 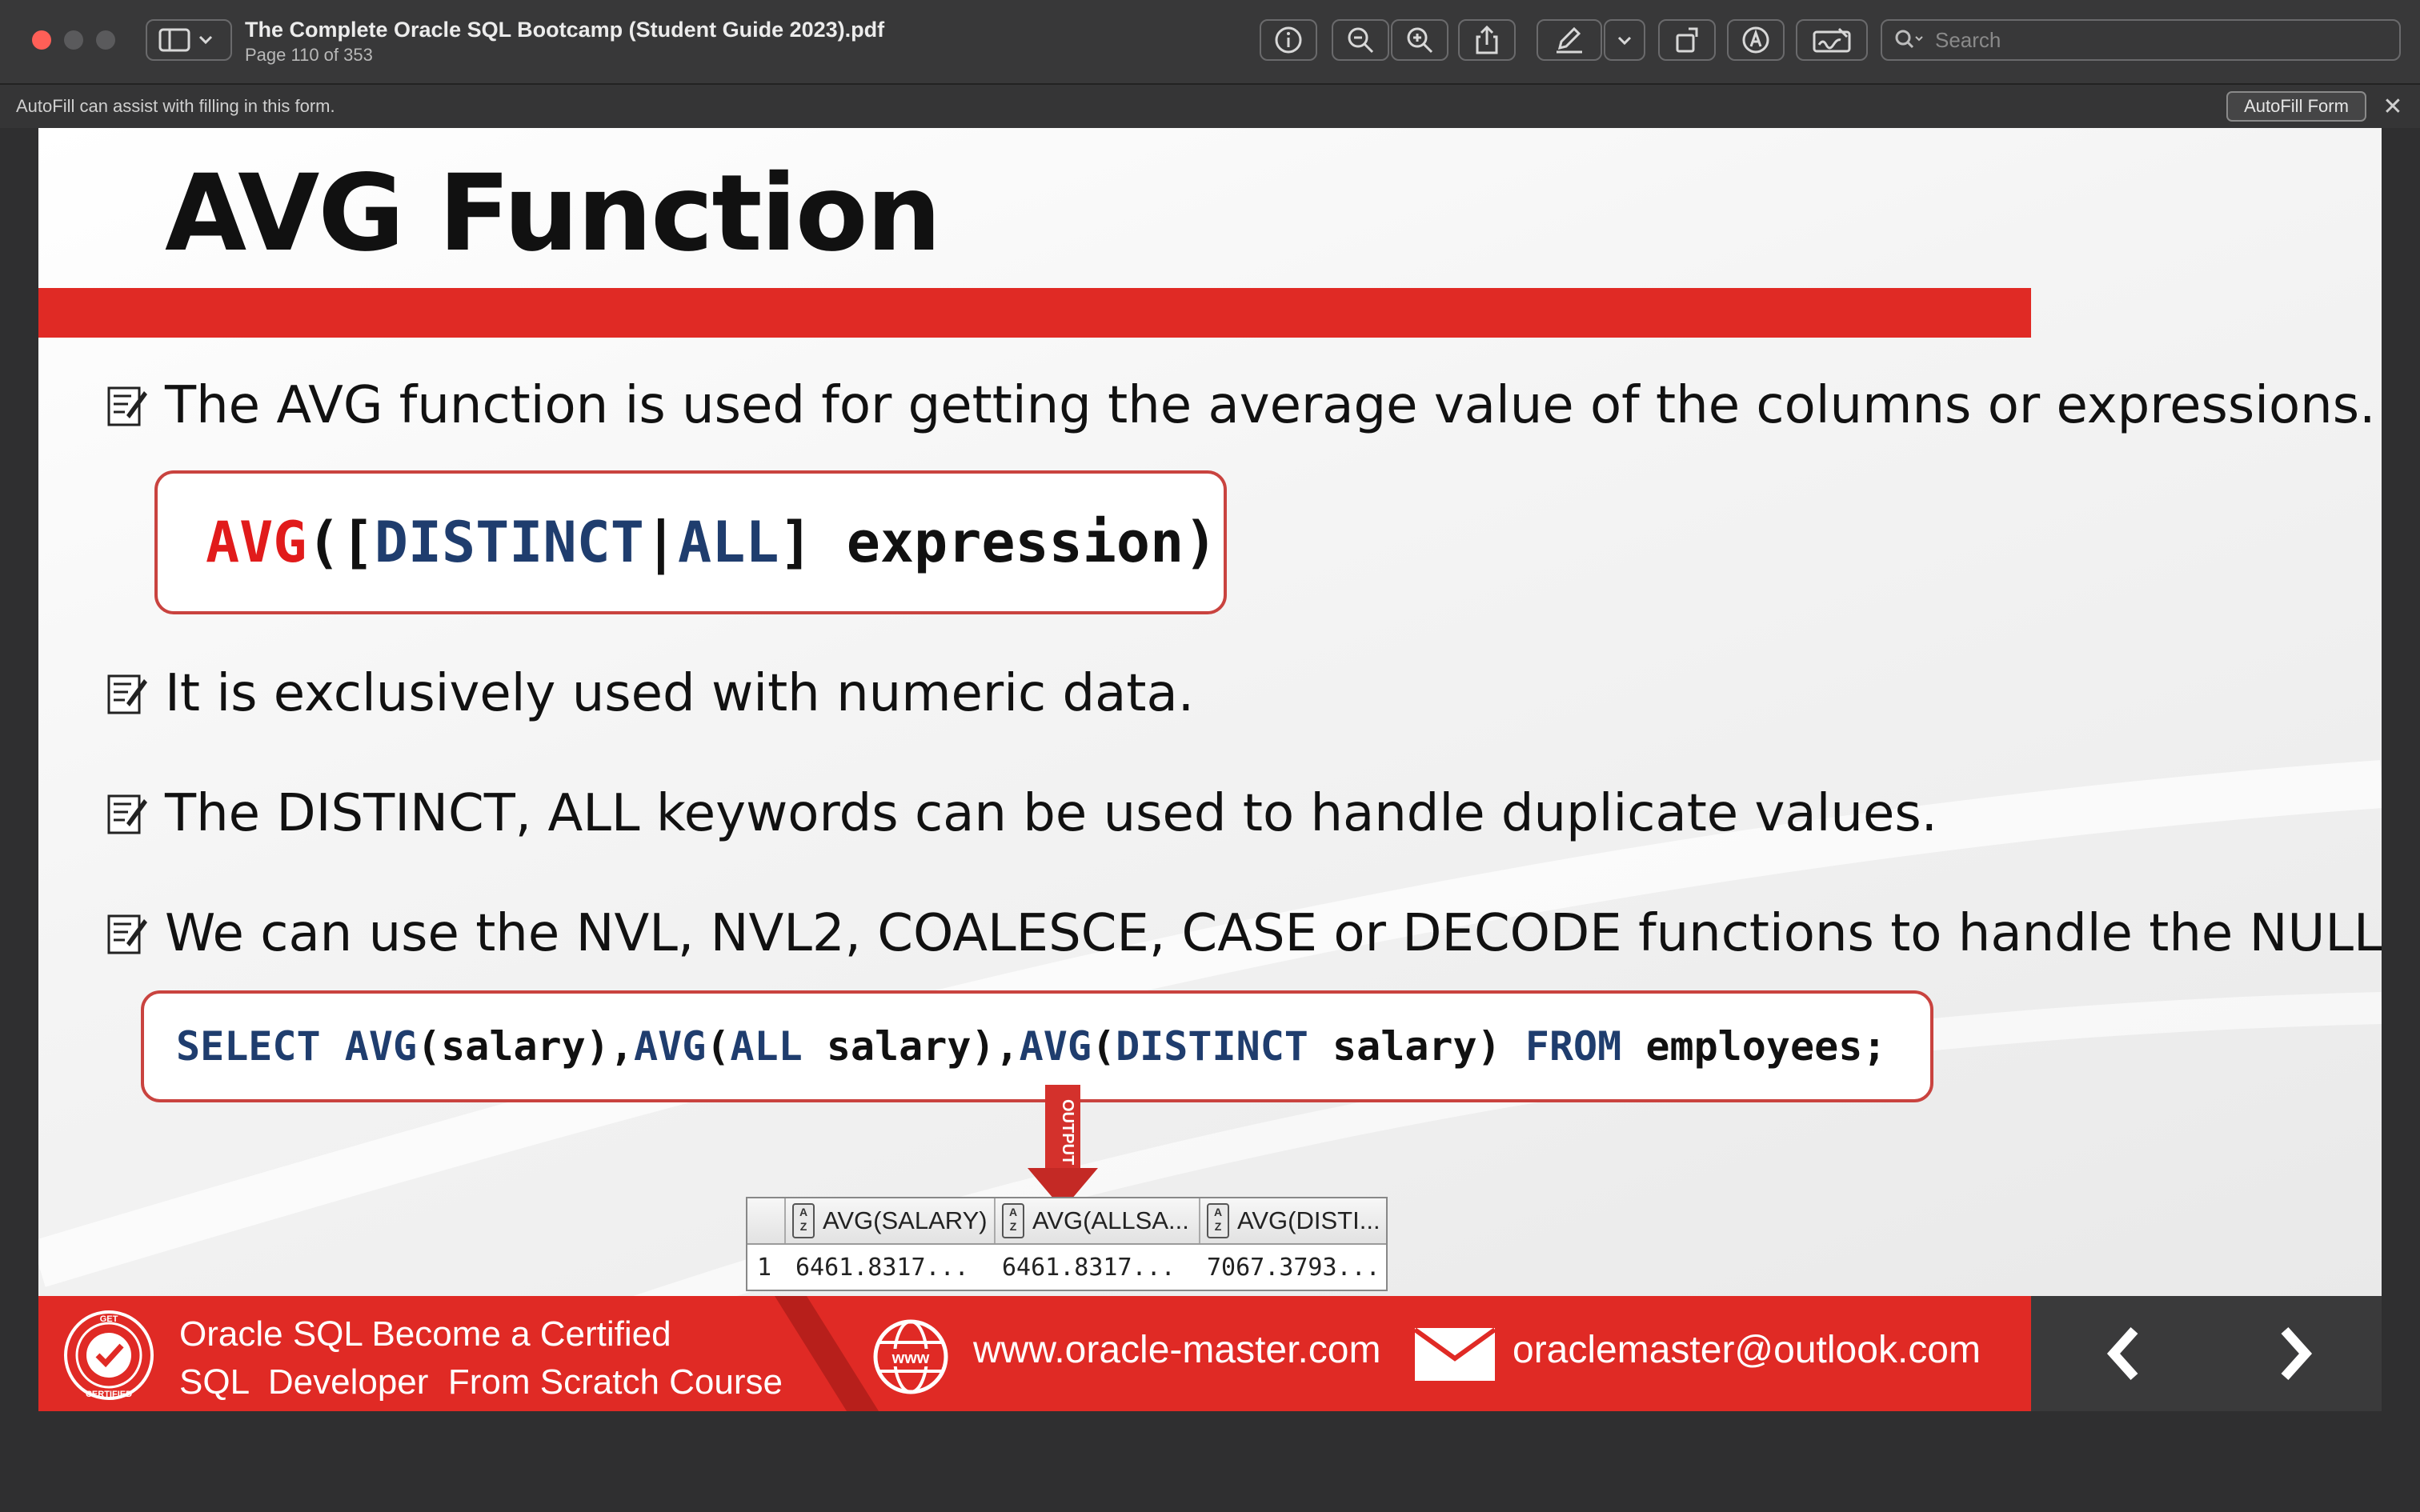 I want to click on page-indicator: Page 110 of 353, so click(x=309, y=55).